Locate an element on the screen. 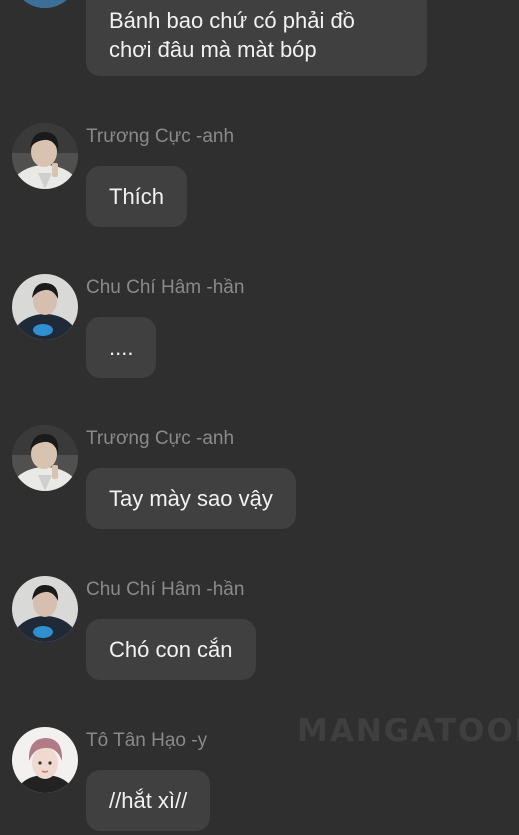  watermark-logo: MANGATOON is located at coordinates (408, 731).